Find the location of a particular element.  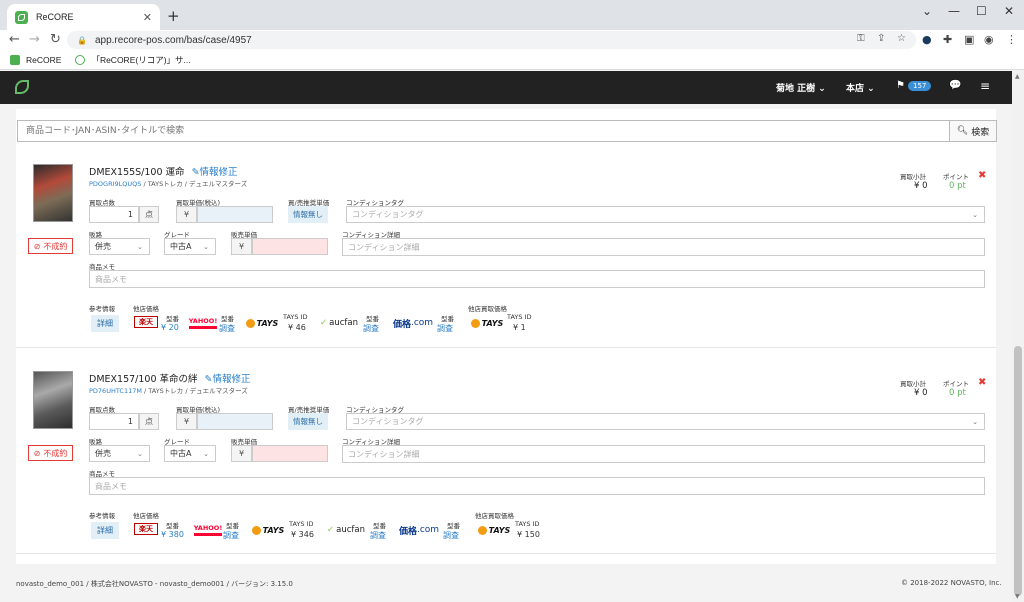

chrome-menu-icon: ⋮ is located at coordinates (1011, 39).